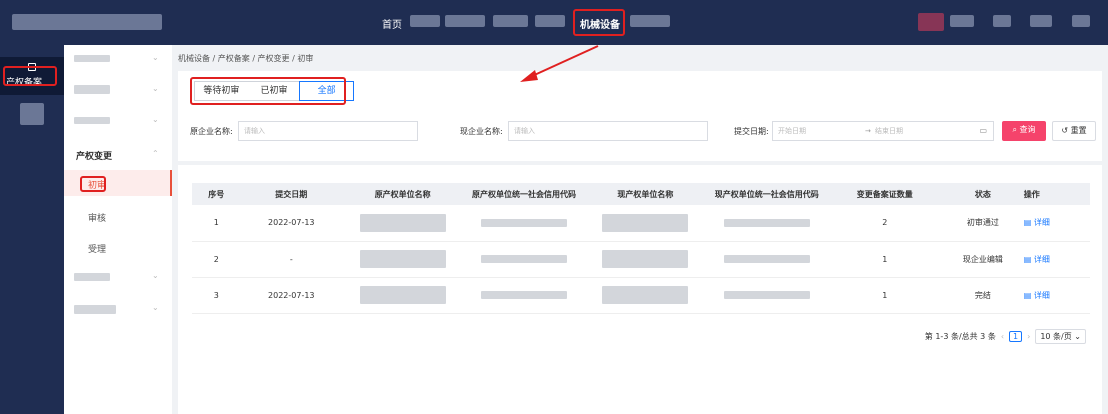  Describe the element at coordinates (529, 76) in the screenshot. I see `annotation-arrow-head` at that location.